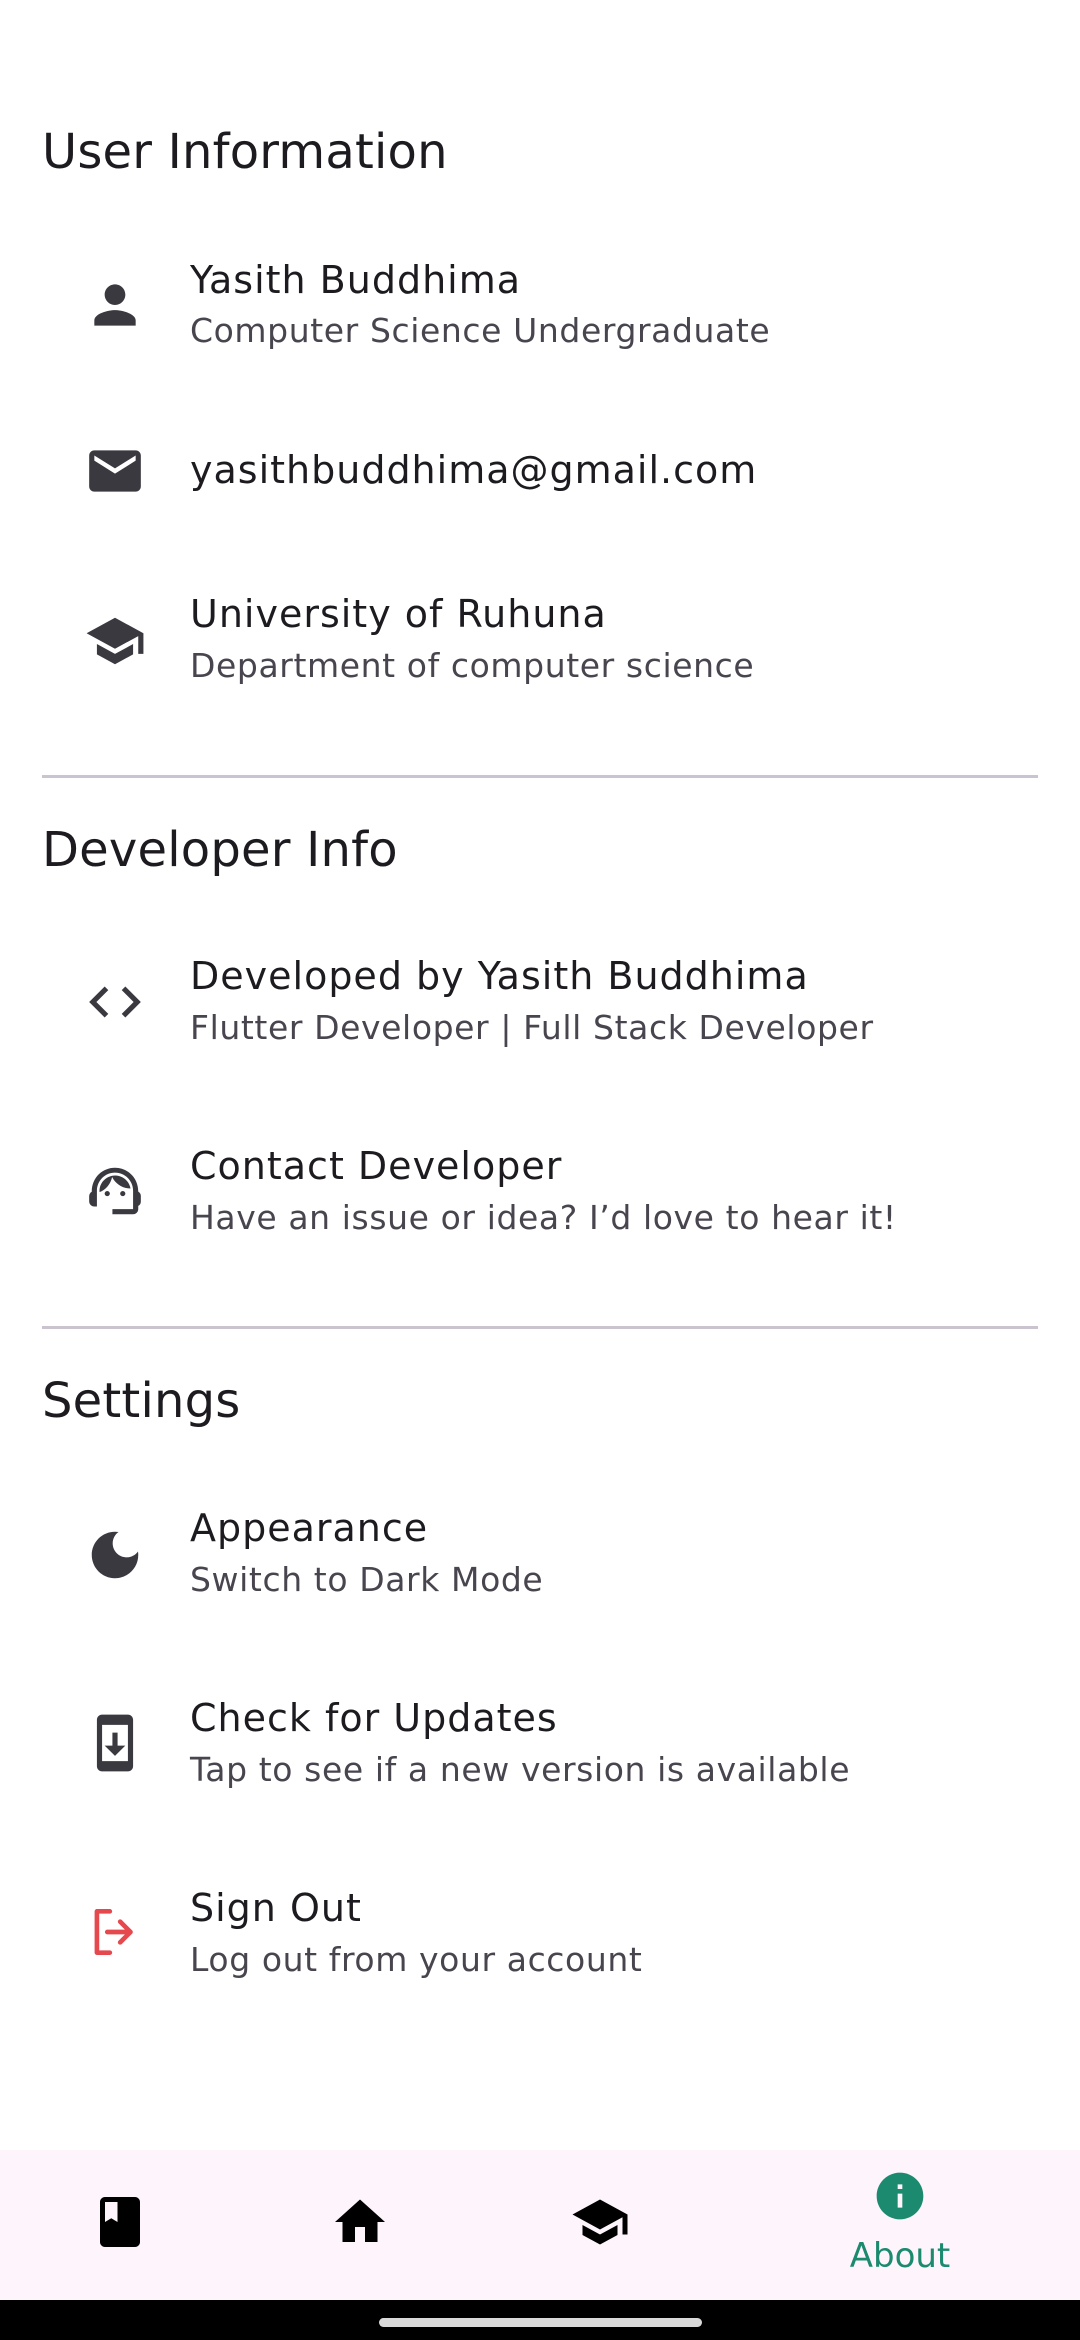 This screenshot has height=2340, width=1080. I want to click on list-item-title: Appearance, so click(309, 1528).